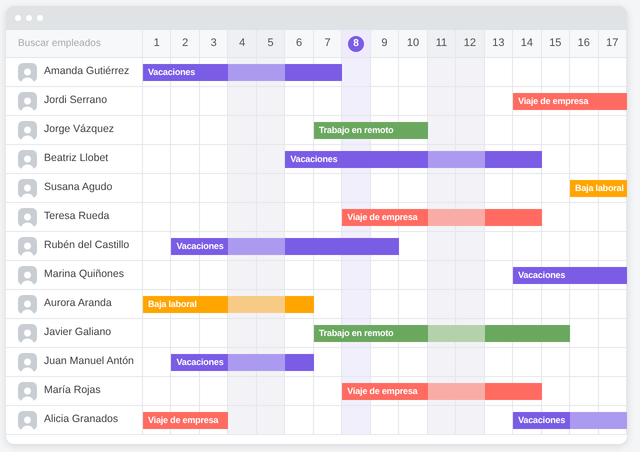 Image resolution: width=640 pixels, height=452 pixels. I want to click on employee-name: Alicia Granados, so click(81, 420).